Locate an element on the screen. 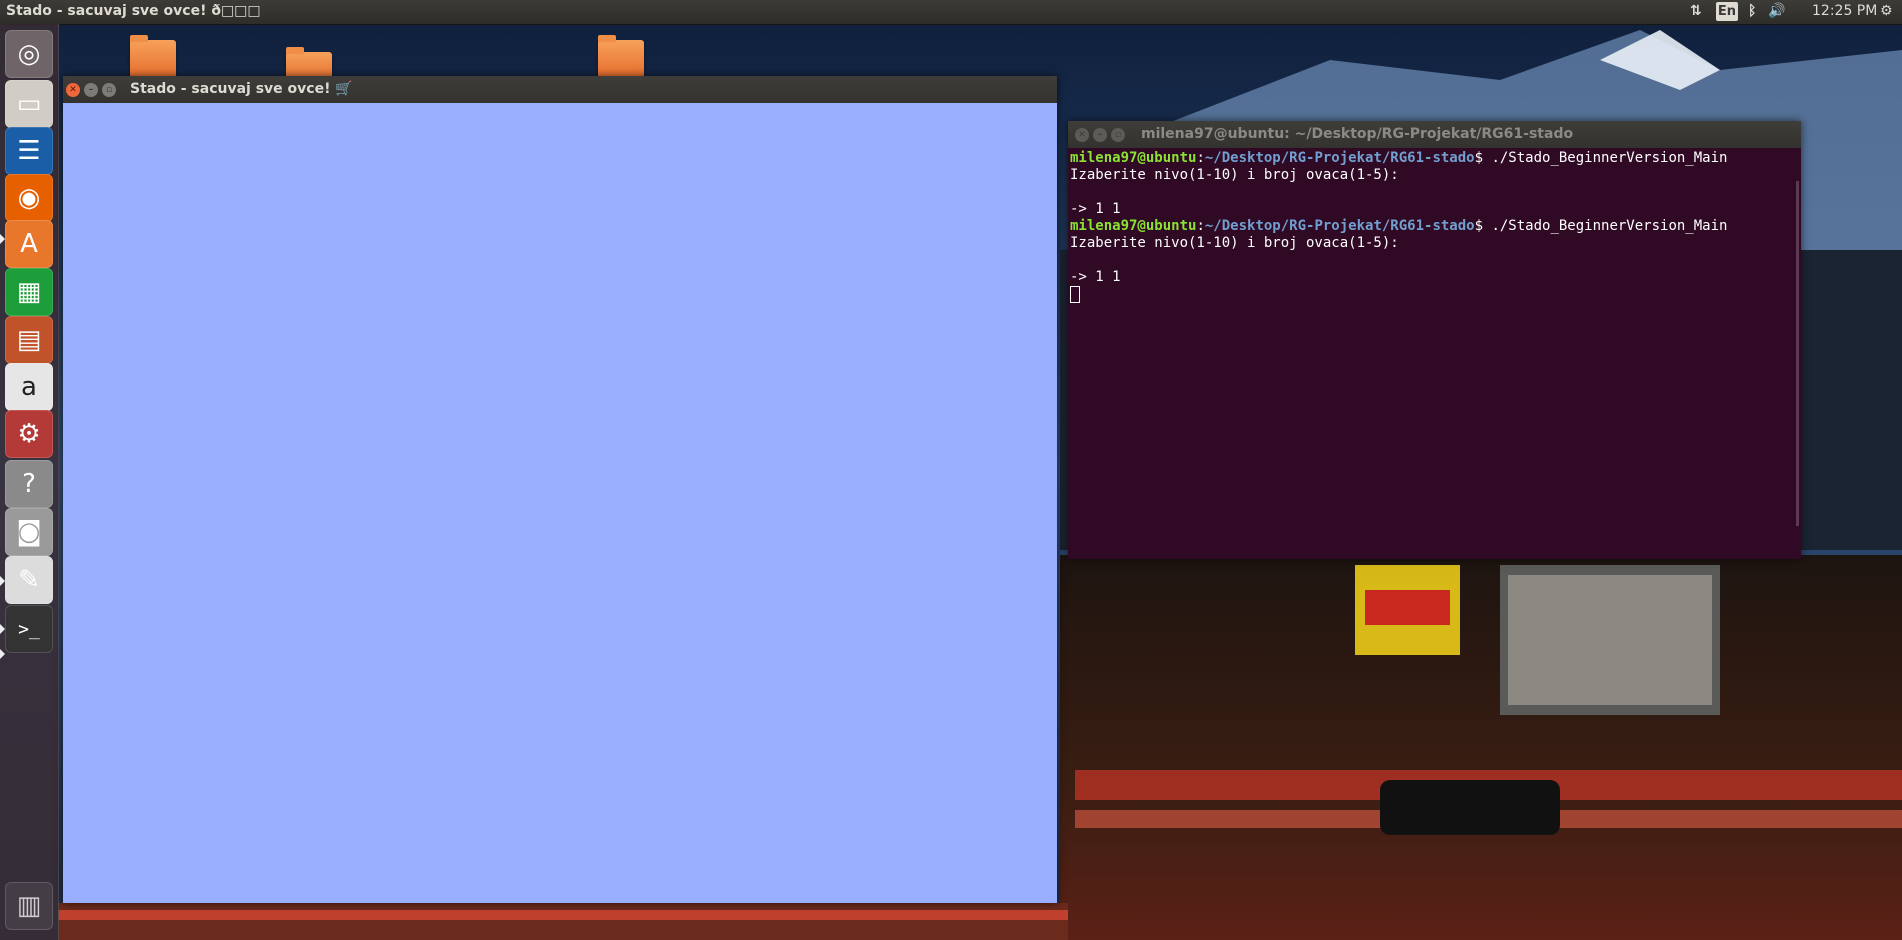 Image resolution: width=1902 pixels, height=940 pixels. camera-glyph: ◙ is located at coordinates (29, 532).